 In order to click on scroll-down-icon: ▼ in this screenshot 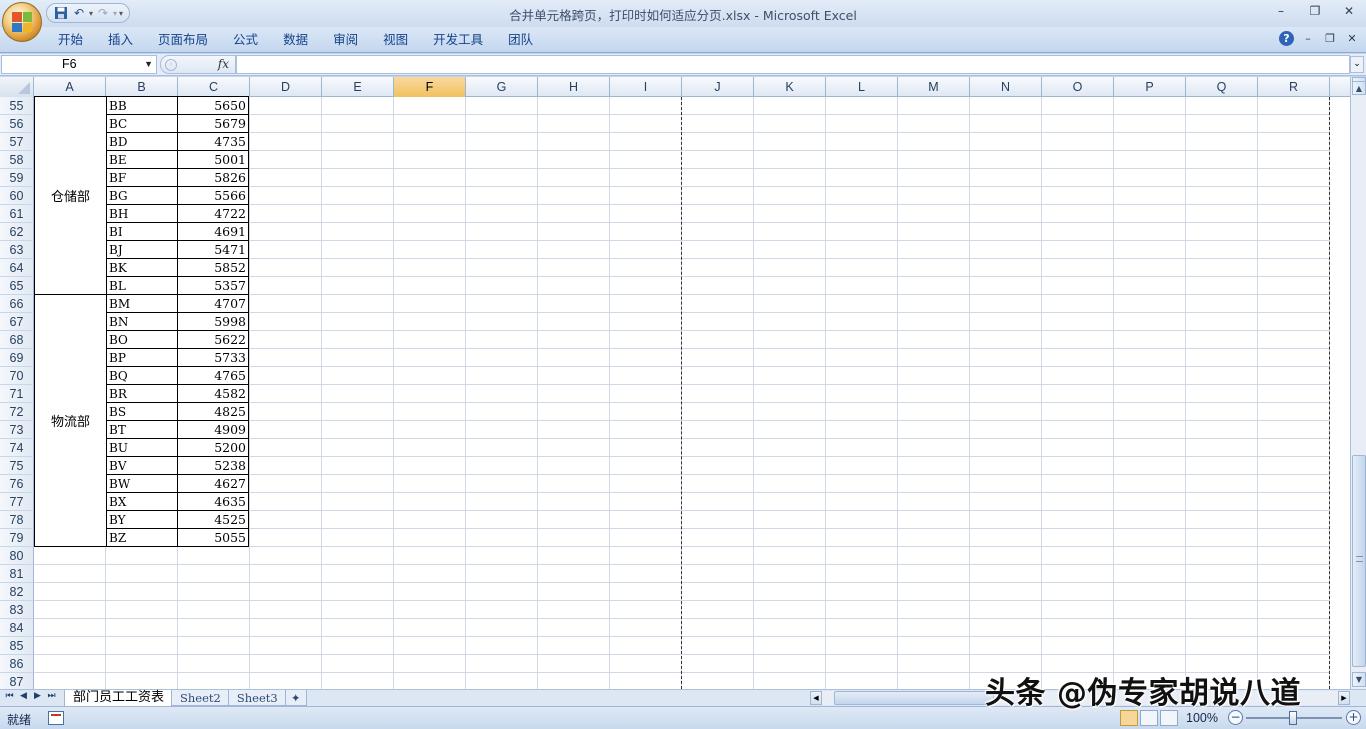, I will do `click(1359, 679)`.